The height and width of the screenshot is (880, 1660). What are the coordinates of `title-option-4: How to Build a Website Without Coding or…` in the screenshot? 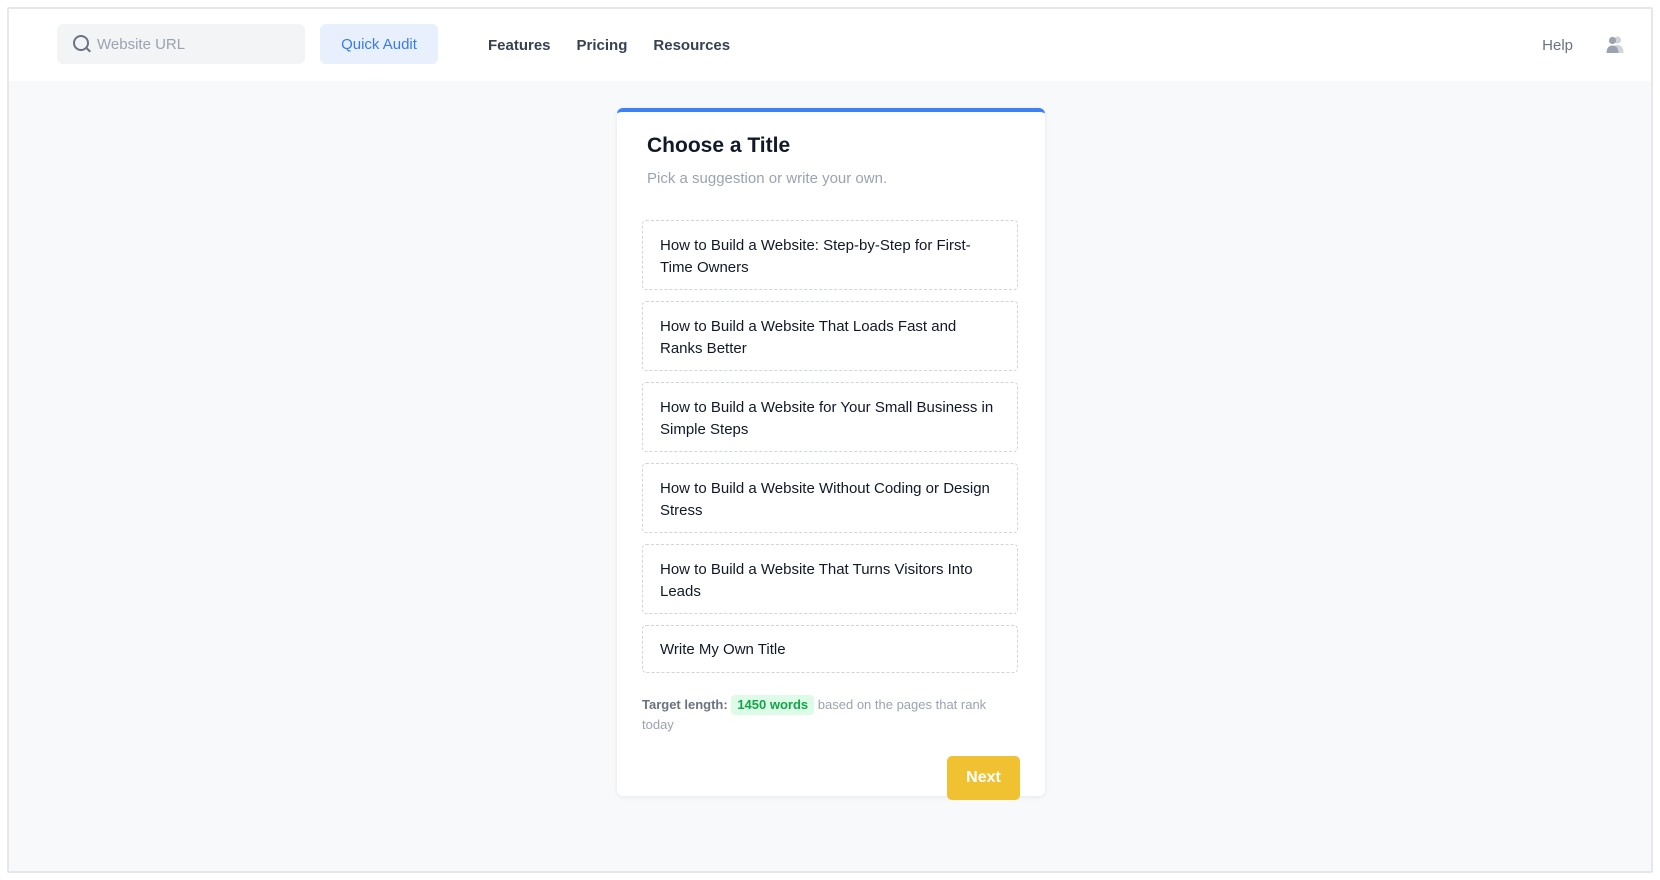 It's located at (830, 498).